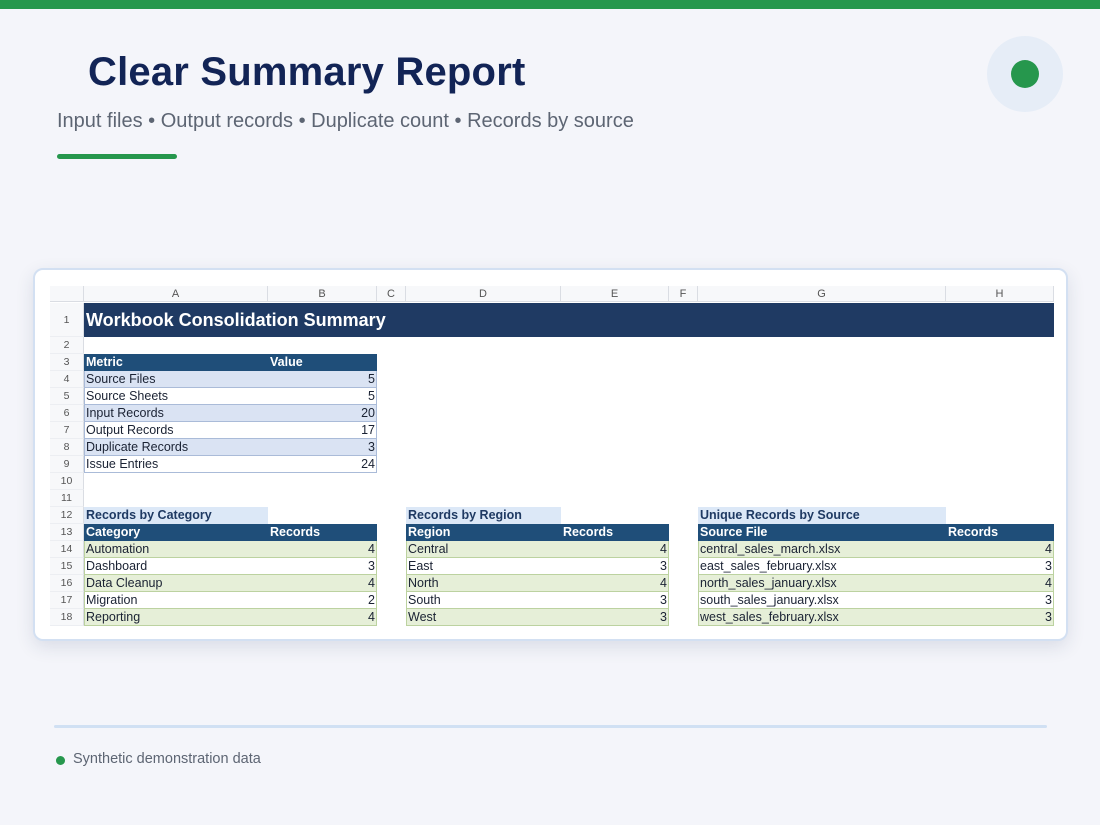  Describe the element at coordinates (483, 532) in the screenshot. I see `region-header-name: Region` at that location.